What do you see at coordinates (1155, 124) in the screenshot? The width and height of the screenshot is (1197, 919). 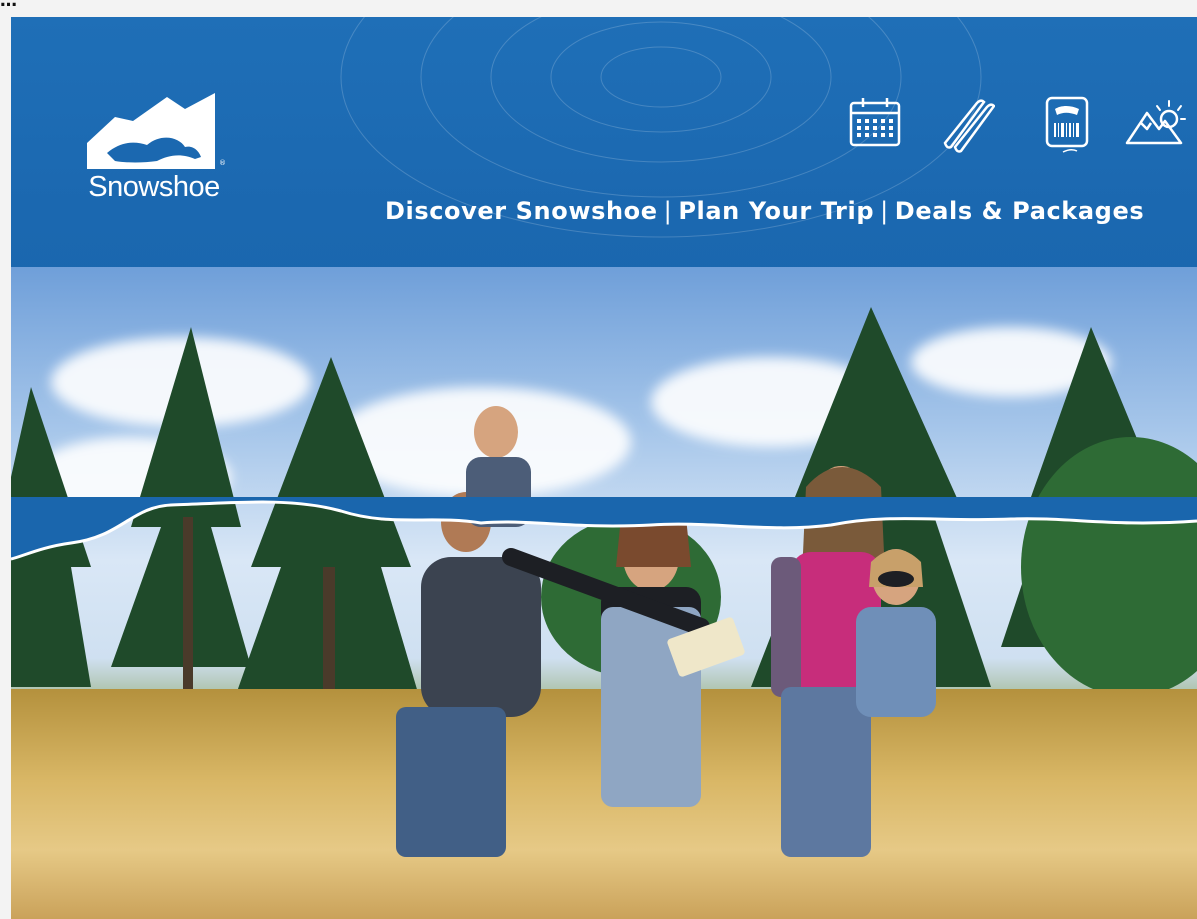 I see `mountain-weather-icon` at bounding box center [1155, 124].